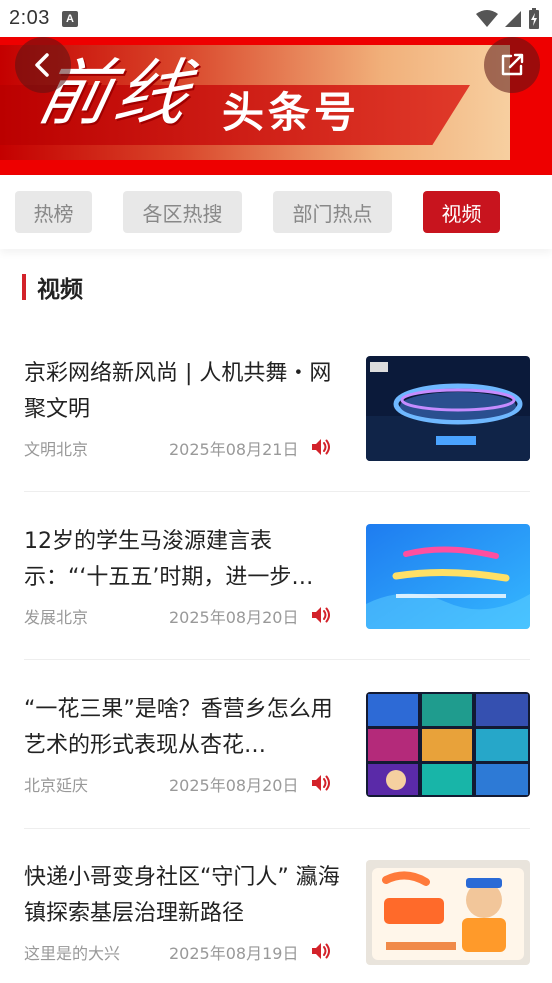 This screenshot has height=983, width=552. Describe the element at coordinates (461, 212) in the screenshot. I see `tab-video: 视频` at that location.